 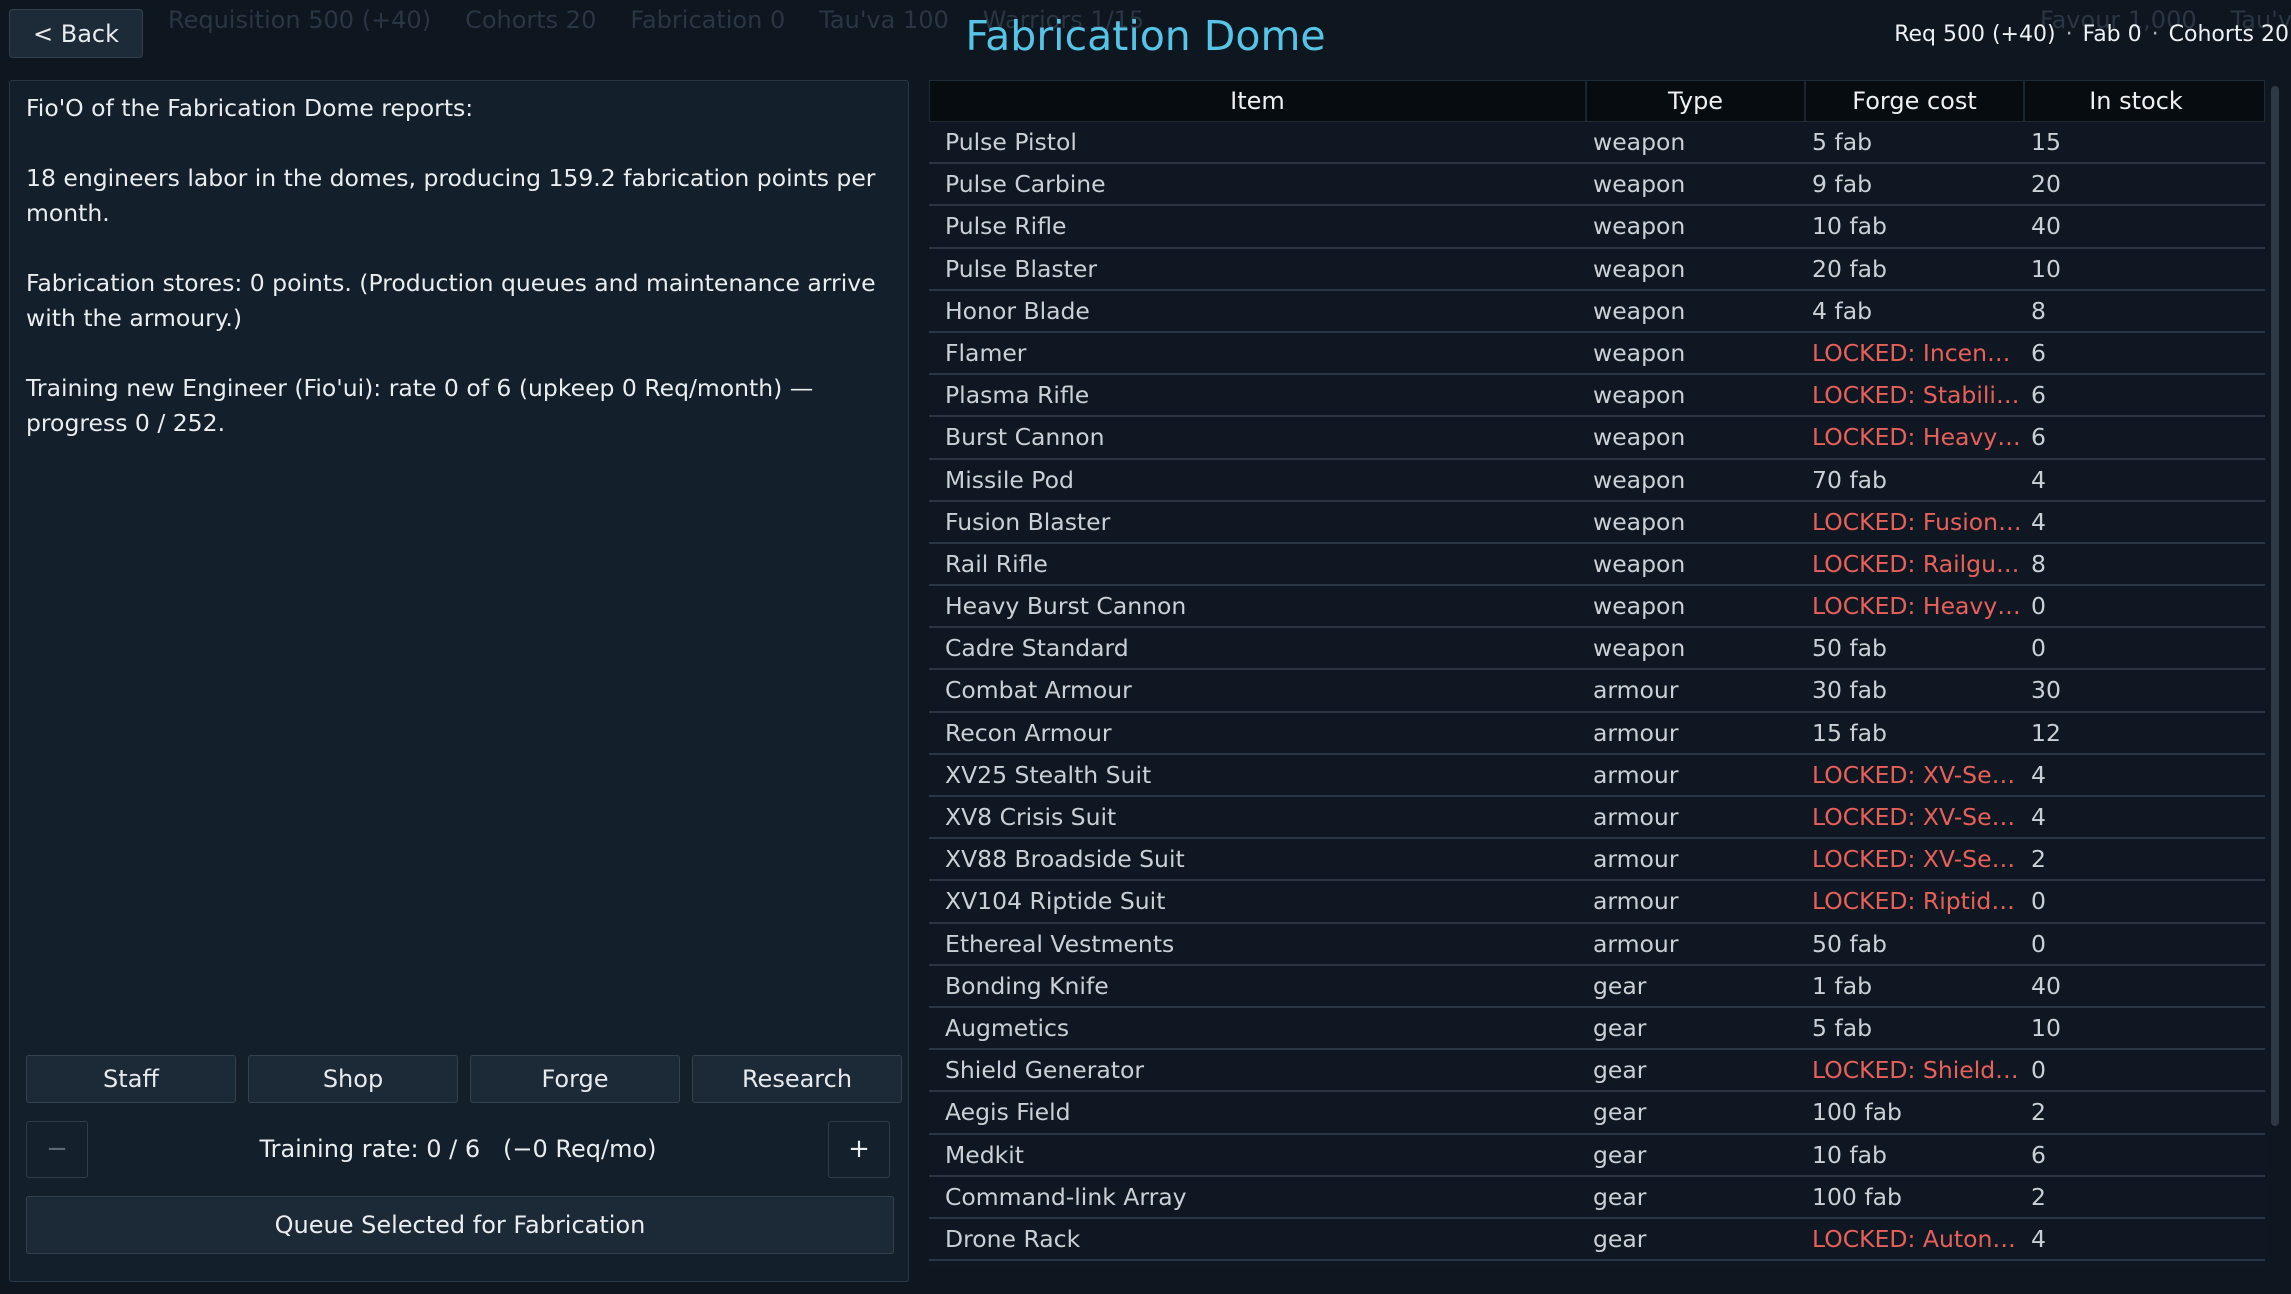 I want to click on header-in-stock: In stock, so click(x=2136, y=101).